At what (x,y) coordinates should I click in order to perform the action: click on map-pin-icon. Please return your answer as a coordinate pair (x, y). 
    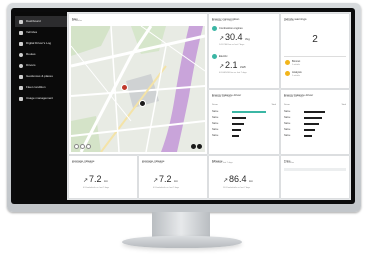
    Looking at the image, I should click on (124, 87).